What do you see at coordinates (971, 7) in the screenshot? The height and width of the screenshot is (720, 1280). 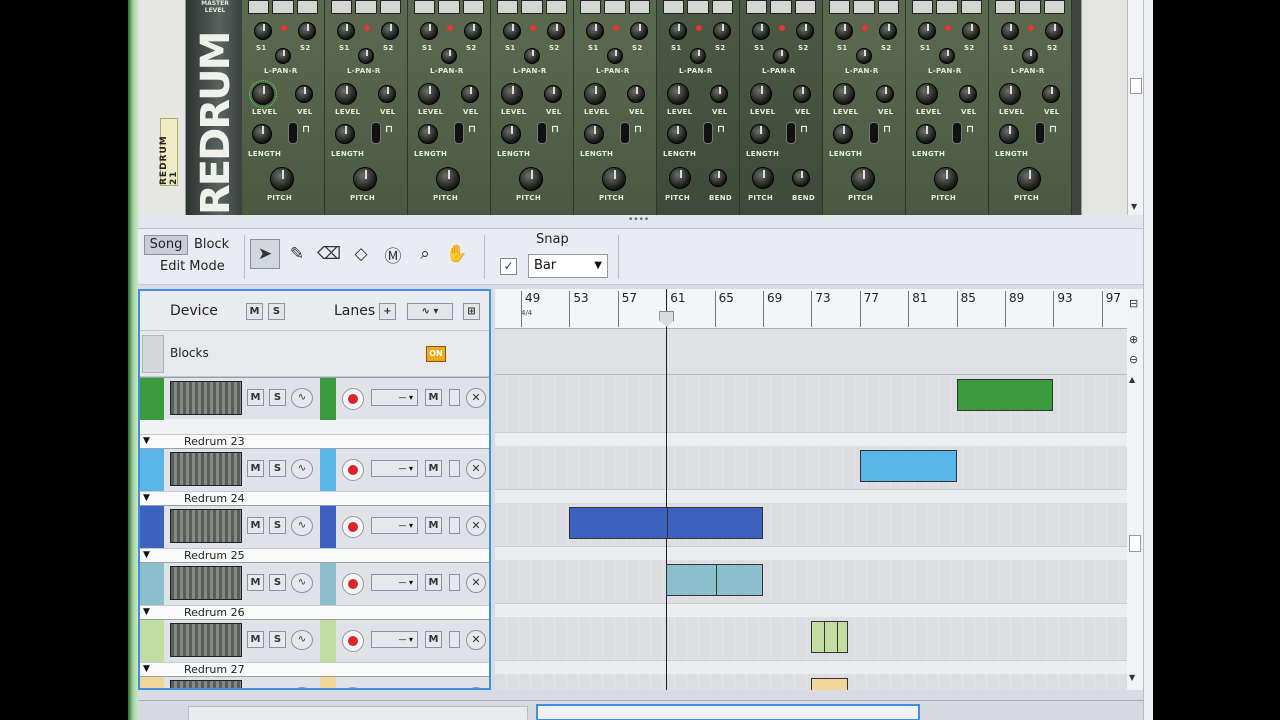 I see `mute-button` at bounding box center [971, 7].